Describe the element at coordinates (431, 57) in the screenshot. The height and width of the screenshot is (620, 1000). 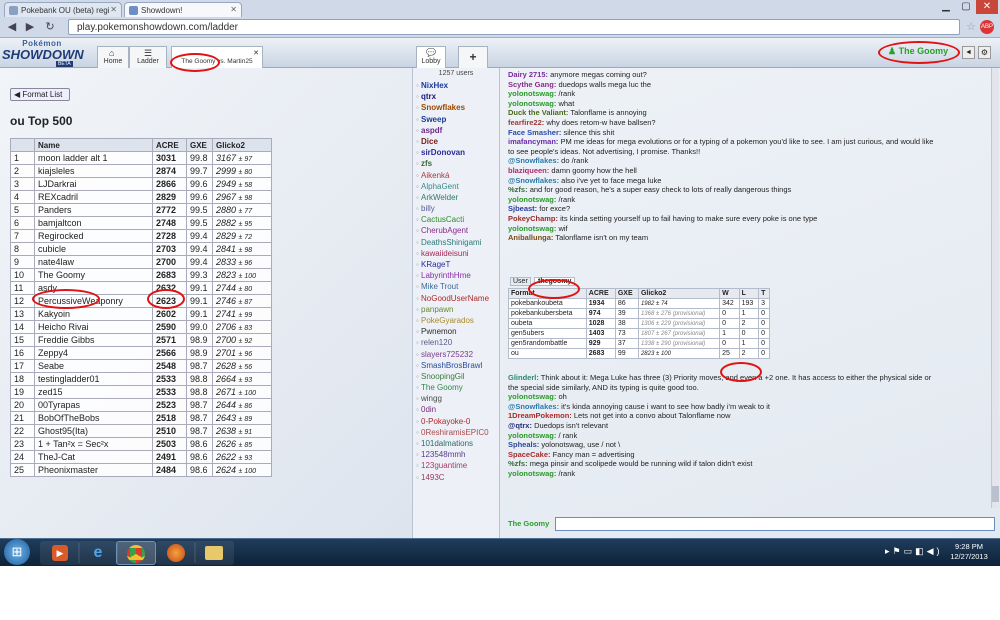
I see `tab-lobby: 💬 Lobby` at that location.